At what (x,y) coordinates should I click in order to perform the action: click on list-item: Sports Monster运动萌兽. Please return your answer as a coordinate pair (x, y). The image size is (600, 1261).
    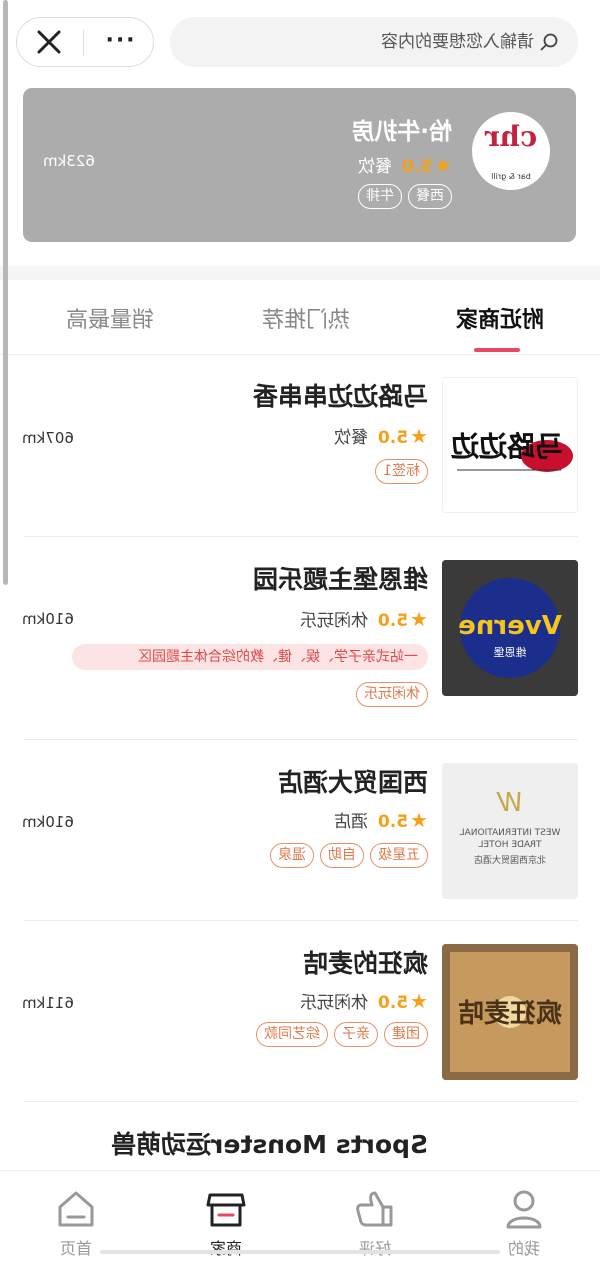
    Looking at the image, I should click on (300, 1136).